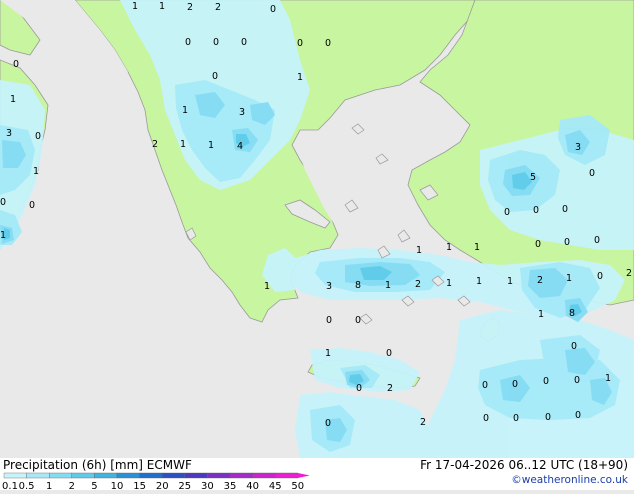  What do you see at coordinates (72, 485) in the screenshot?
I see `legend-tick-label: 2` at bounding box center [72, 485].